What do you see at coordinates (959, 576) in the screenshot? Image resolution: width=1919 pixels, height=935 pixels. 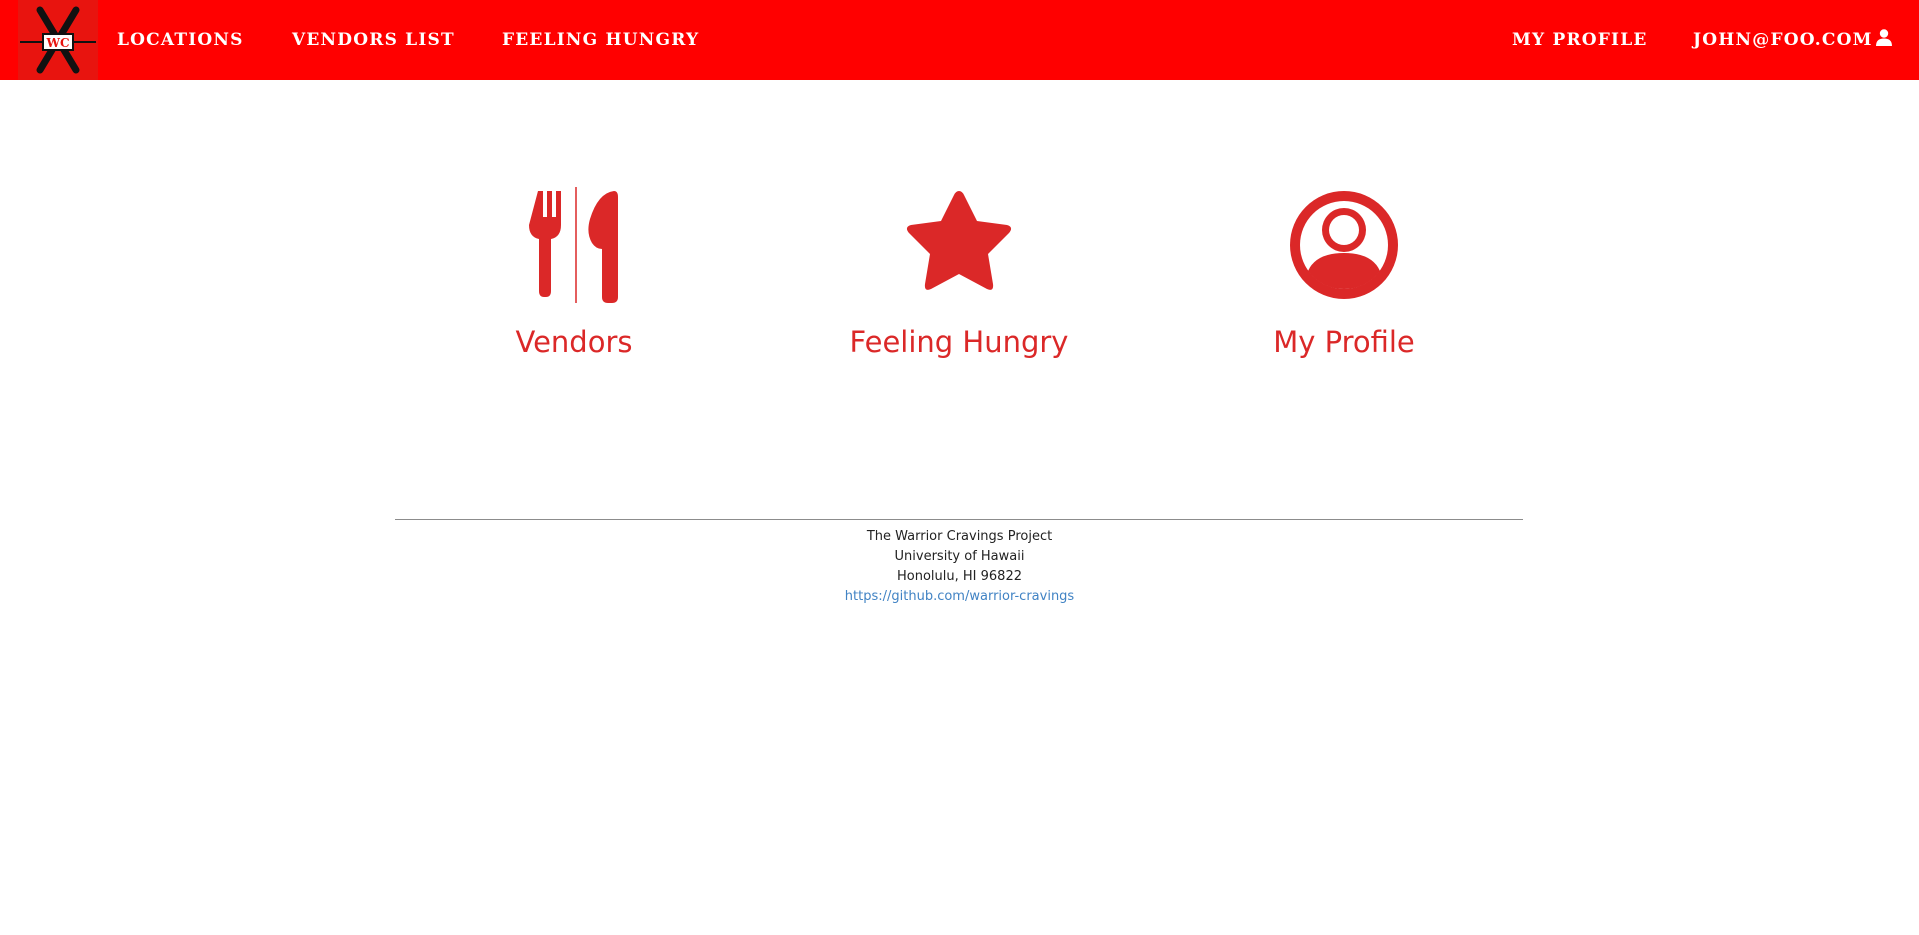 I see `footer-address: Honolulu, HI 96822` at bounding box center [959, 576].